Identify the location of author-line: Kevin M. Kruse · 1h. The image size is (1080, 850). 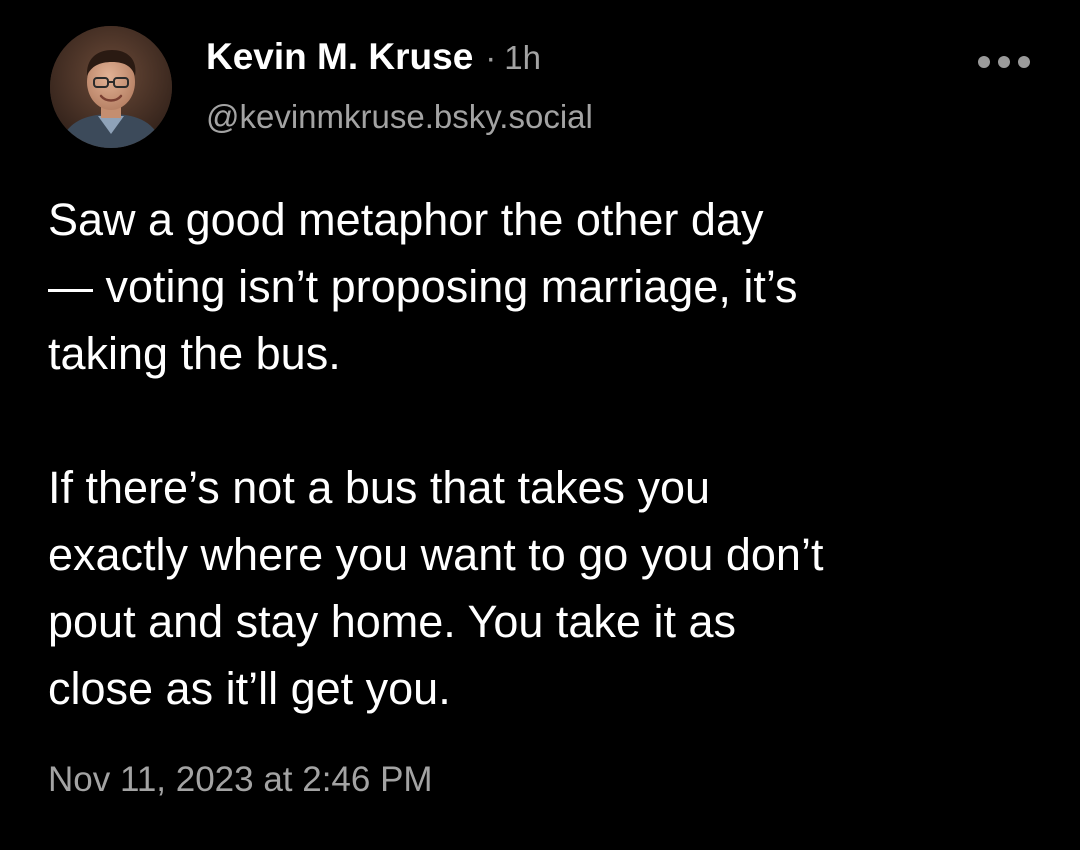
(373, 60).